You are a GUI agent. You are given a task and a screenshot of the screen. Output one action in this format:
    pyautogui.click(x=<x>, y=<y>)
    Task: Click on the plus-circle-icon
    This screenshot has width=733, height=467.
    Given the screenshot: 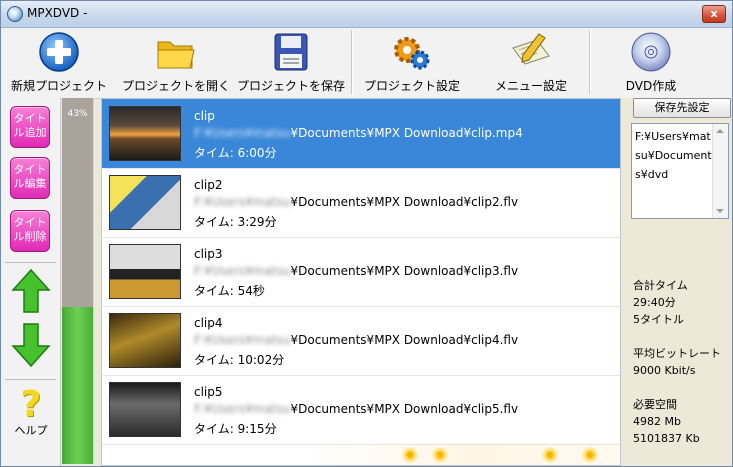 What is the action you would take?
    pyautogui.click(x=59, y=52)
    